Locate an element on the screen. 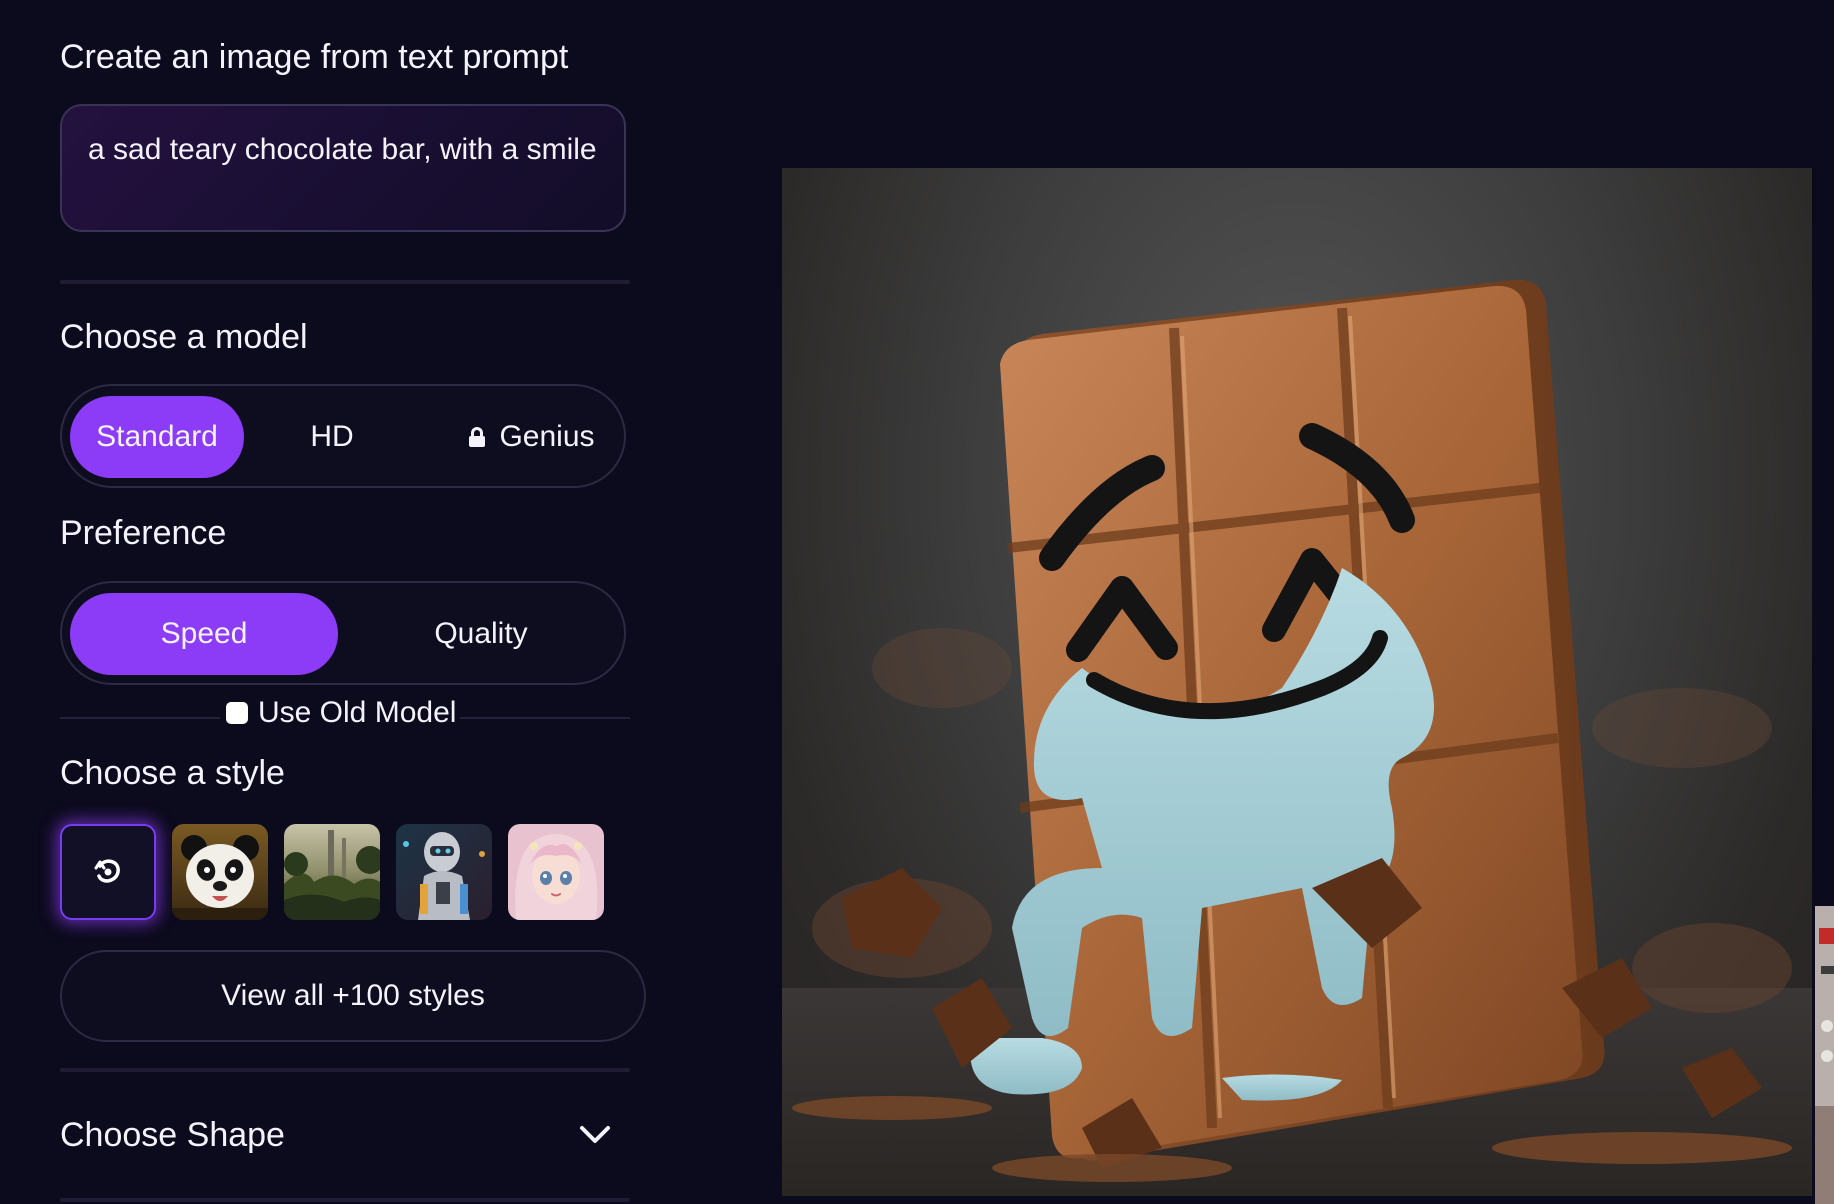  anime-portrait-style-thumbnail is located at coordinates (556, 872).